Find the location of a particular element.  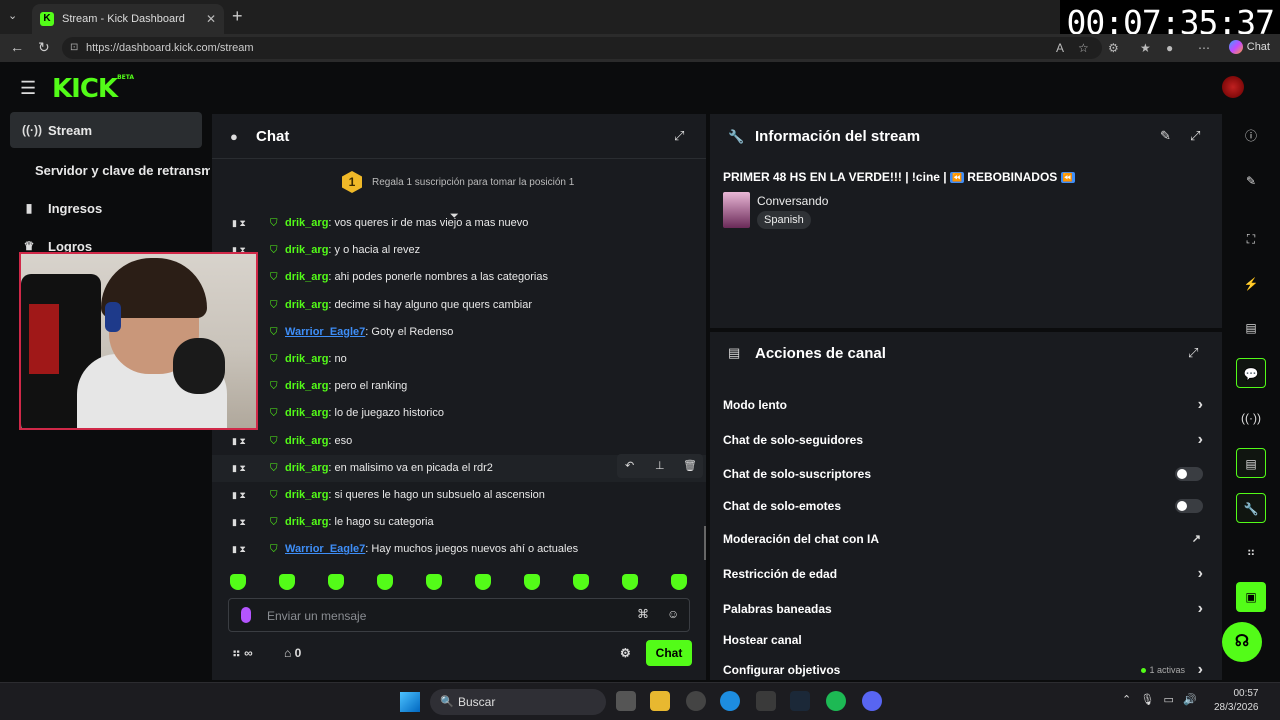

edit-icon: ✎ is located at coordinates (1251, 181).